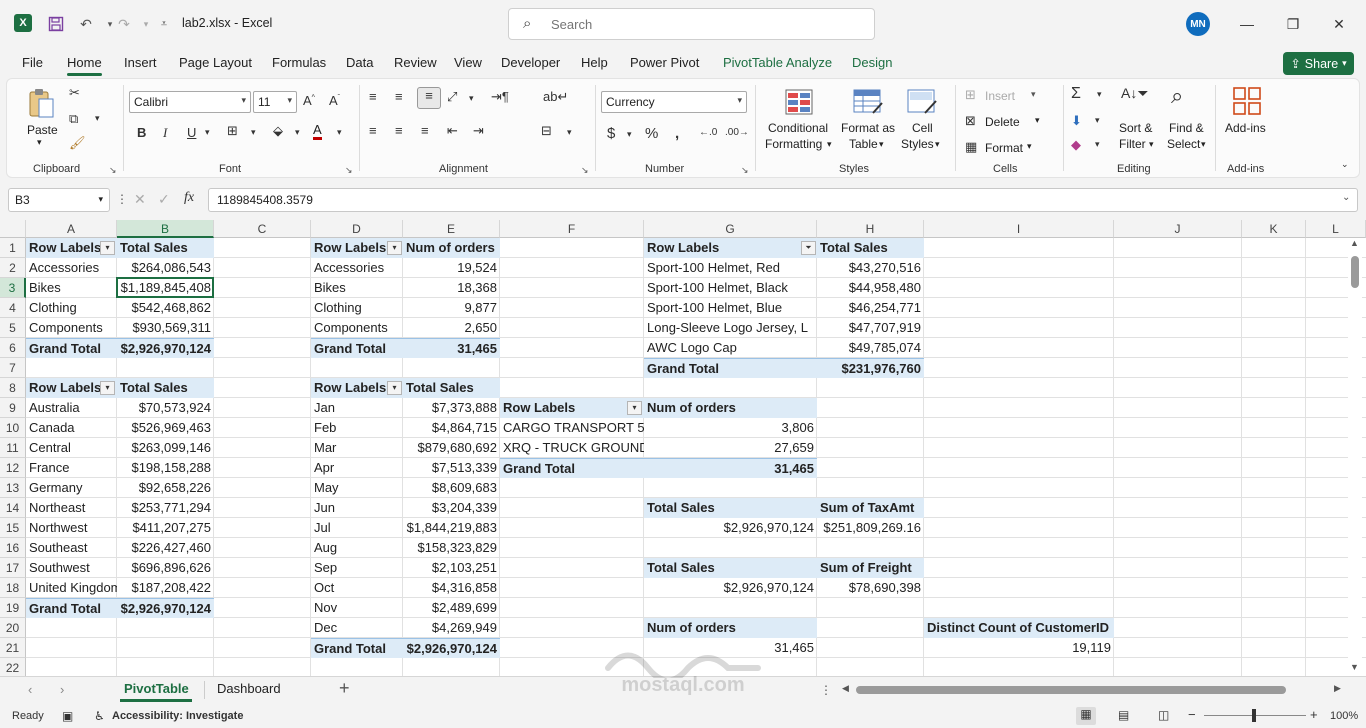 This screenshot has width=1366, height=728. What do you see at coordinates (730, 229) in the screenshot?
I see `column-header-g: G` at bounding box center [730, 229].